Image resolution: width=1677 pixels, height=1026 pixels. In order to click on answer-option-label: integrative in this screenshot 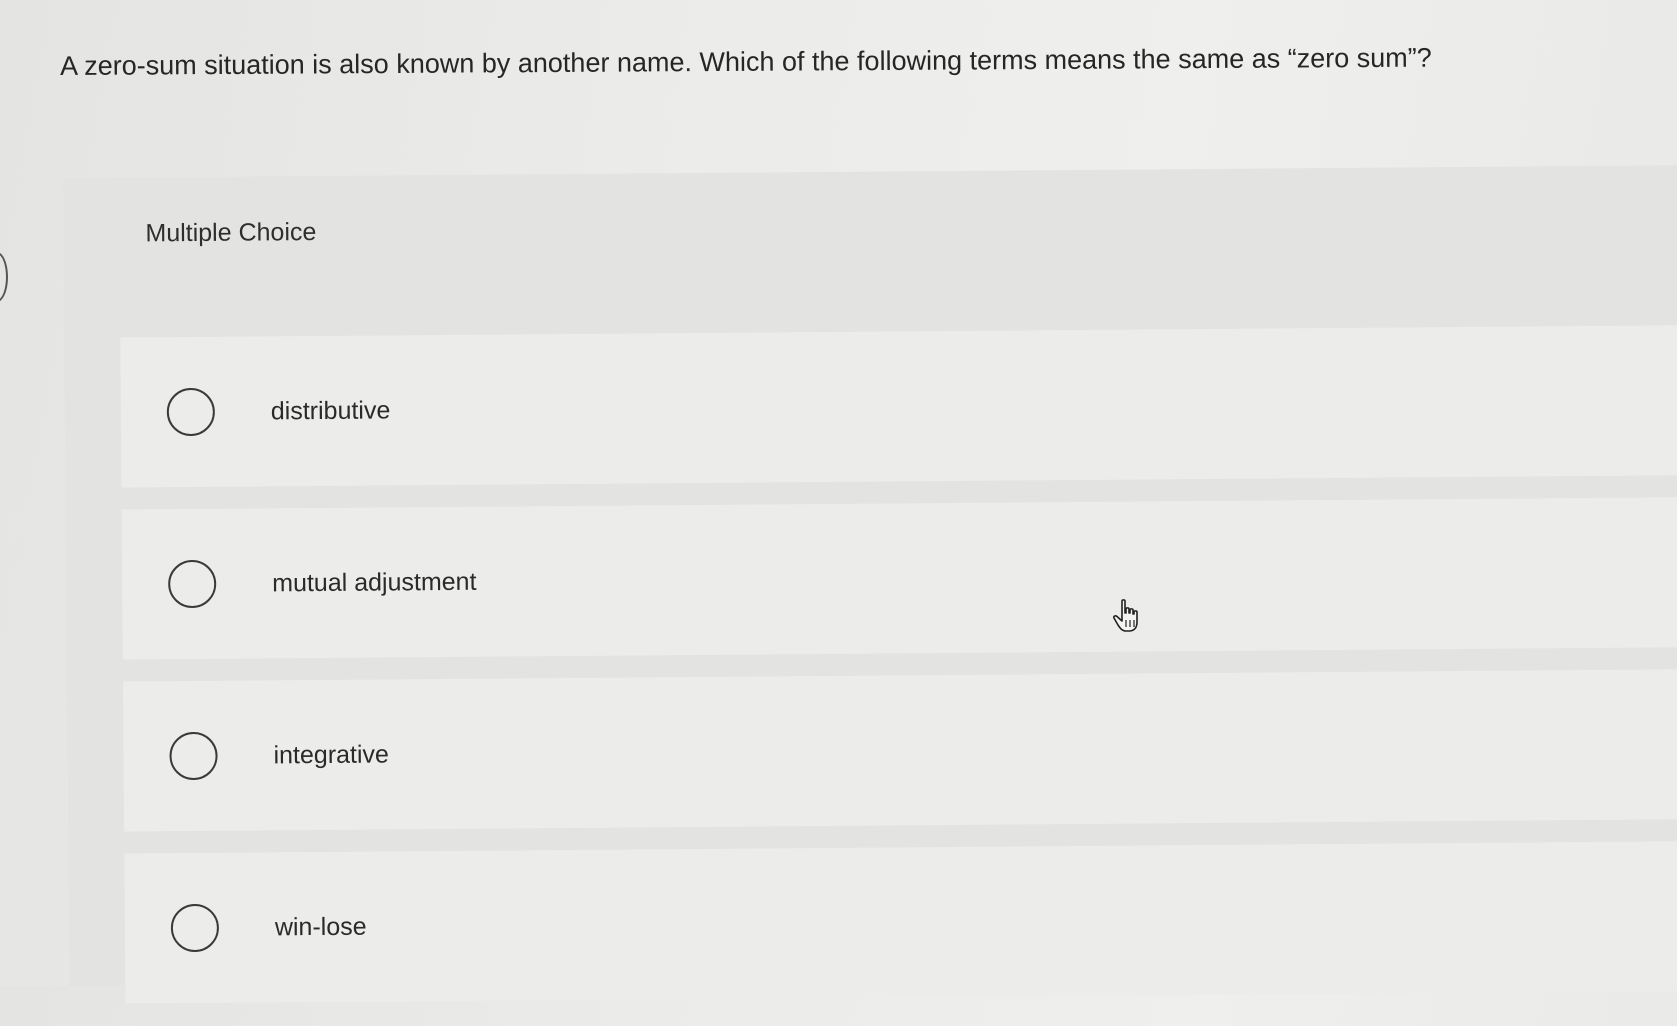, I will do `click(331, 754)`.